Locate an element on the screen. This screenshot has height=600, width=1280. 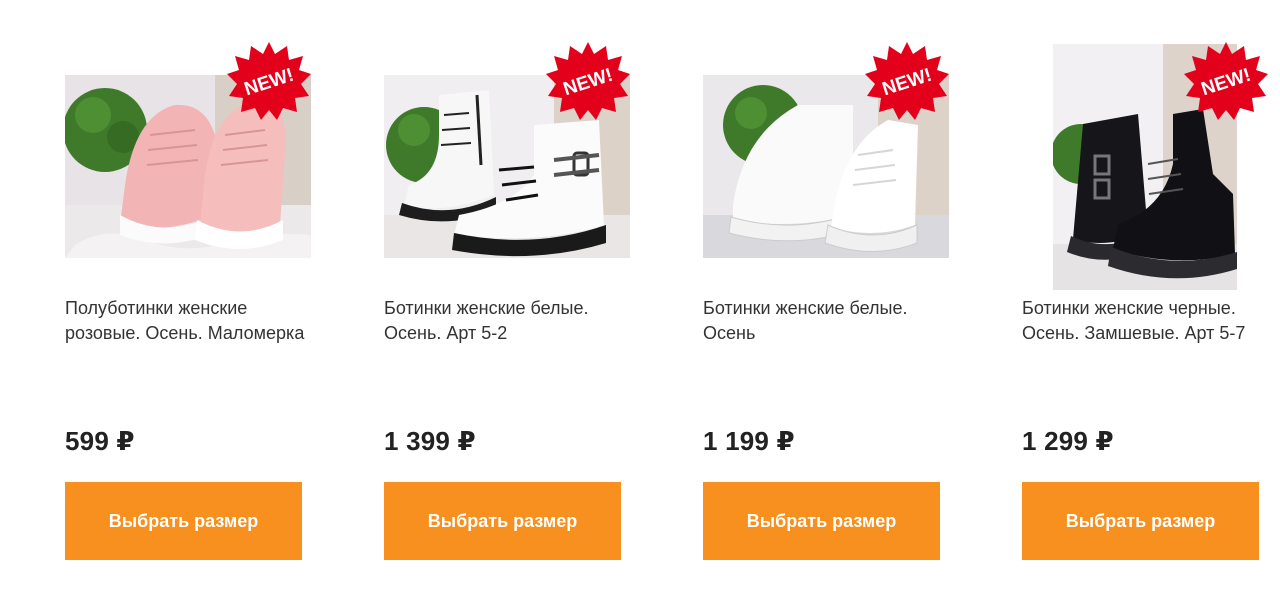
product-price: 1 299 ₽ is located at coordinates (1068, 441).